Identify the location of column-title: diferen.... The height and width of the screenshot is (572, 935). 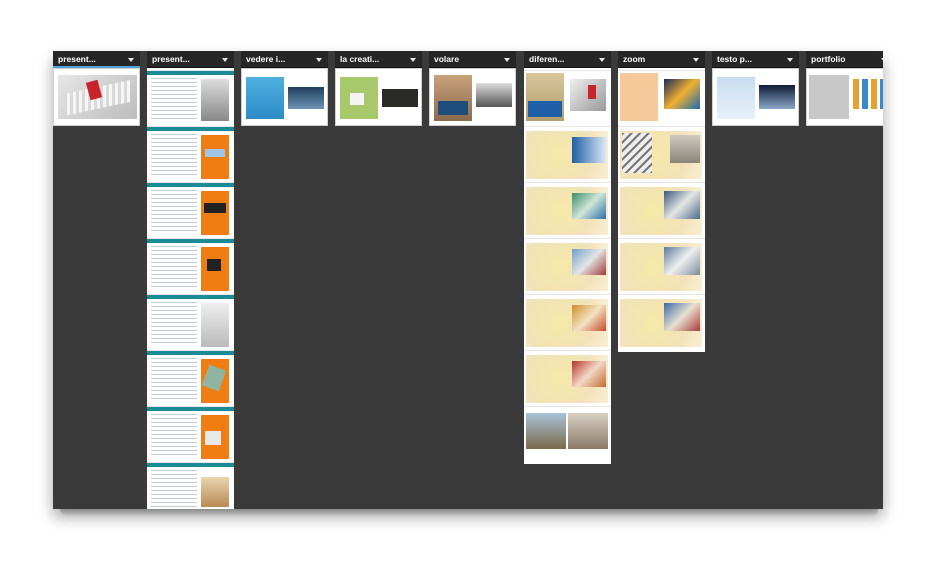
(547, 59).